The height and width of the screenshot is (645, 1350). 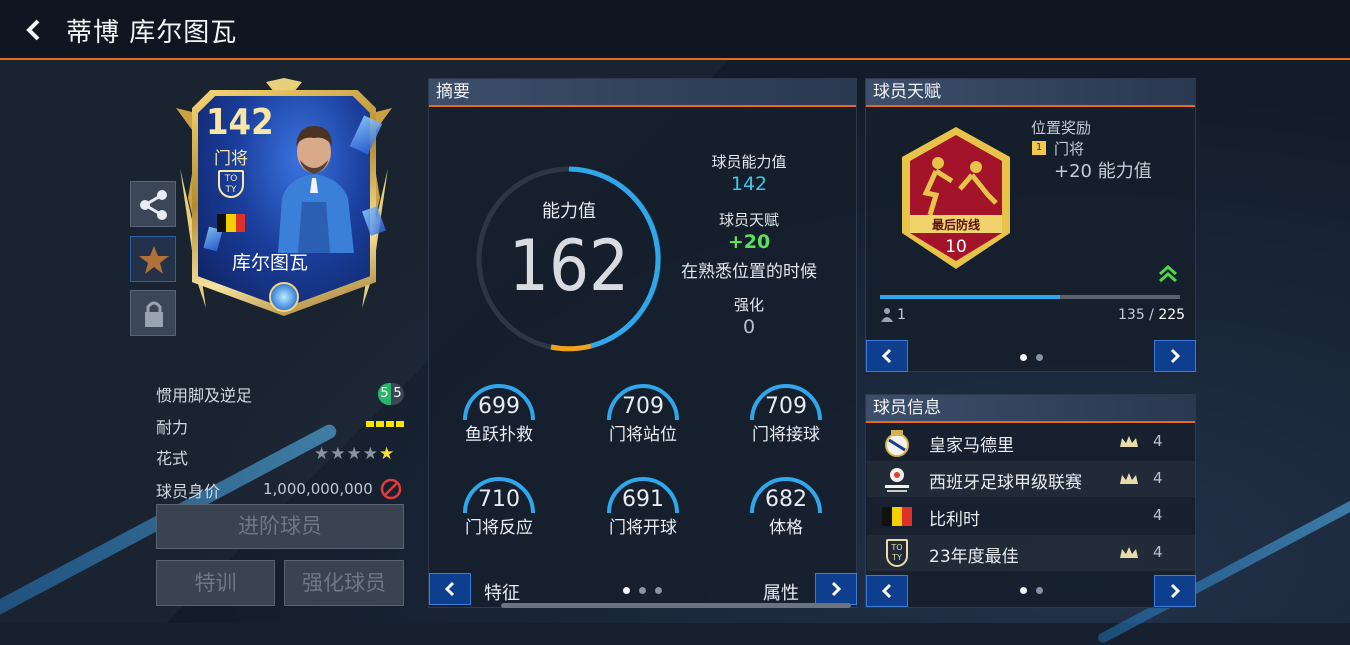 What do you see at coordinates (397, 393) in the screenshot?
I see `weak-foot-value: 5` at bounding box center [397, 393].